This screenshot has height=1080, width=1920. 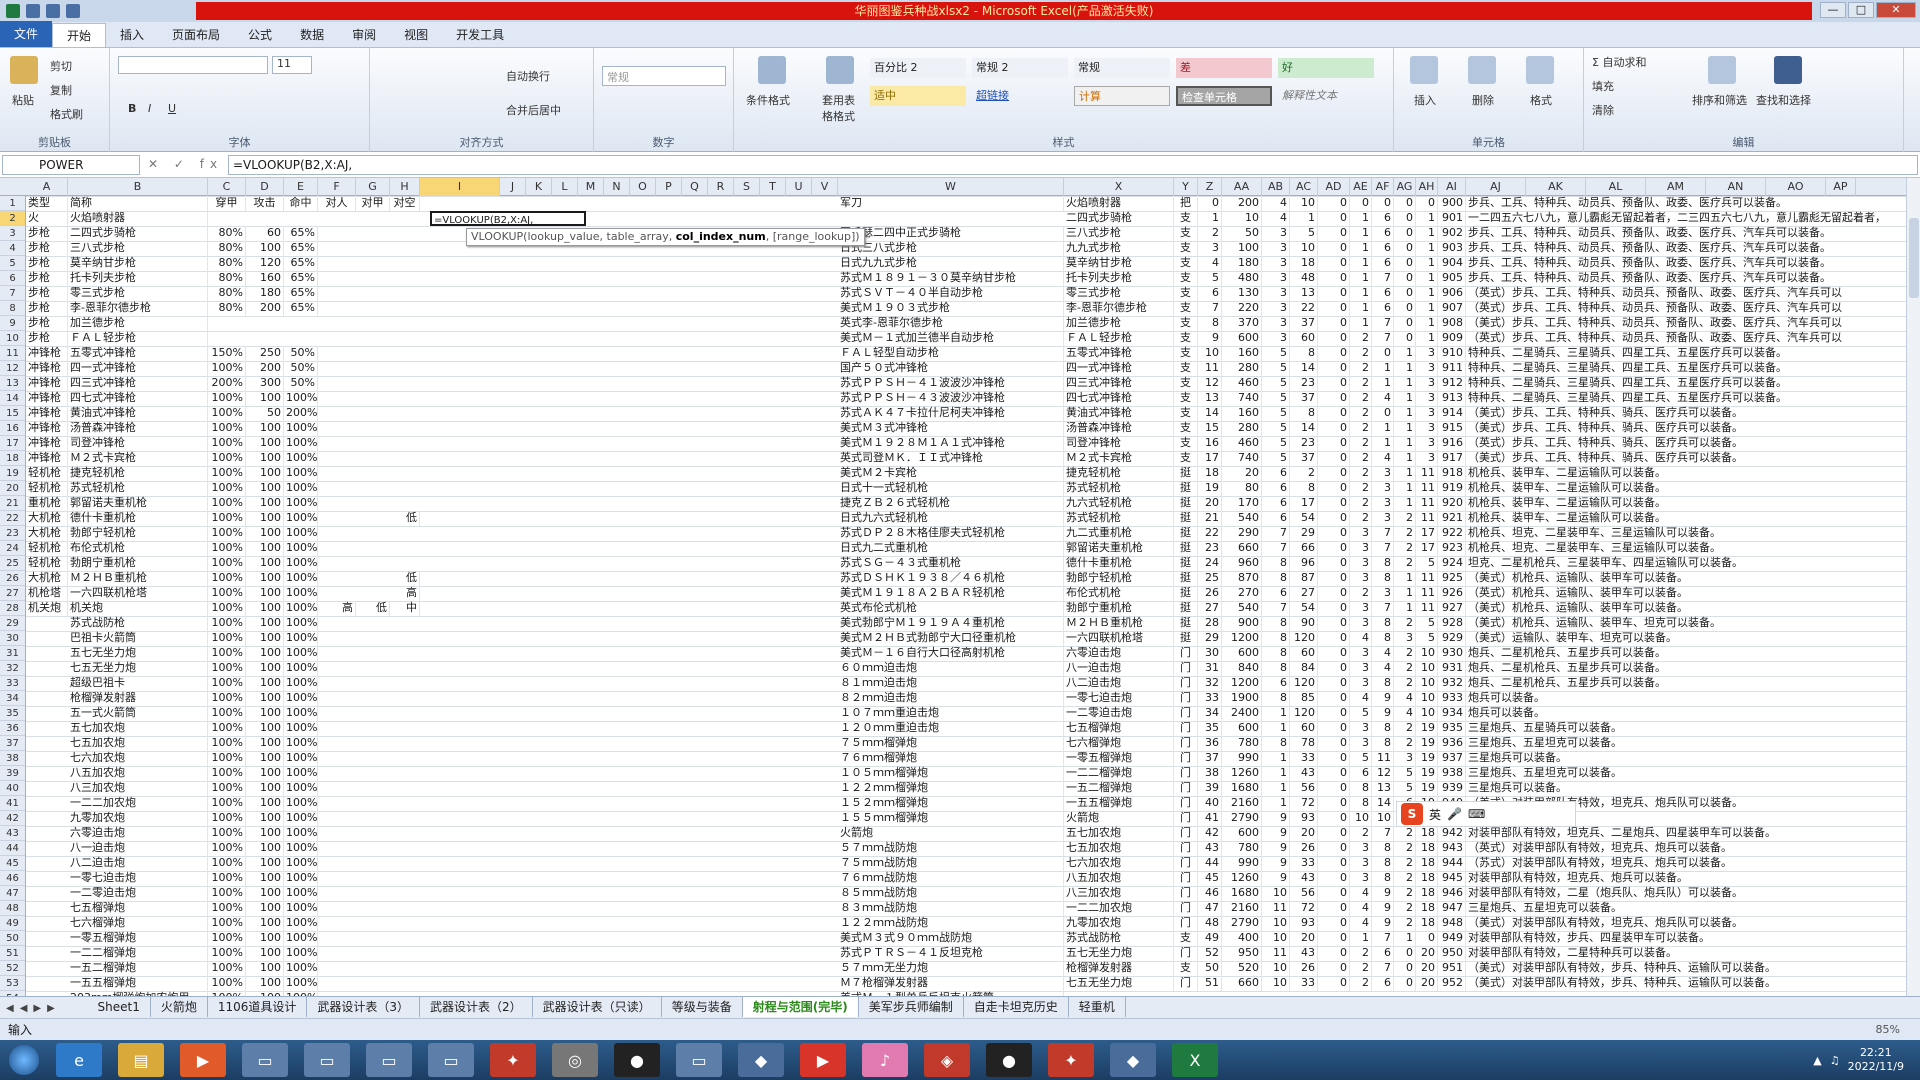 What do you see at coordinates (951, 668) in the screenshot?
I see `cell-w: ６０ｍｍ迫击炮` at bounding box center [951, 668].